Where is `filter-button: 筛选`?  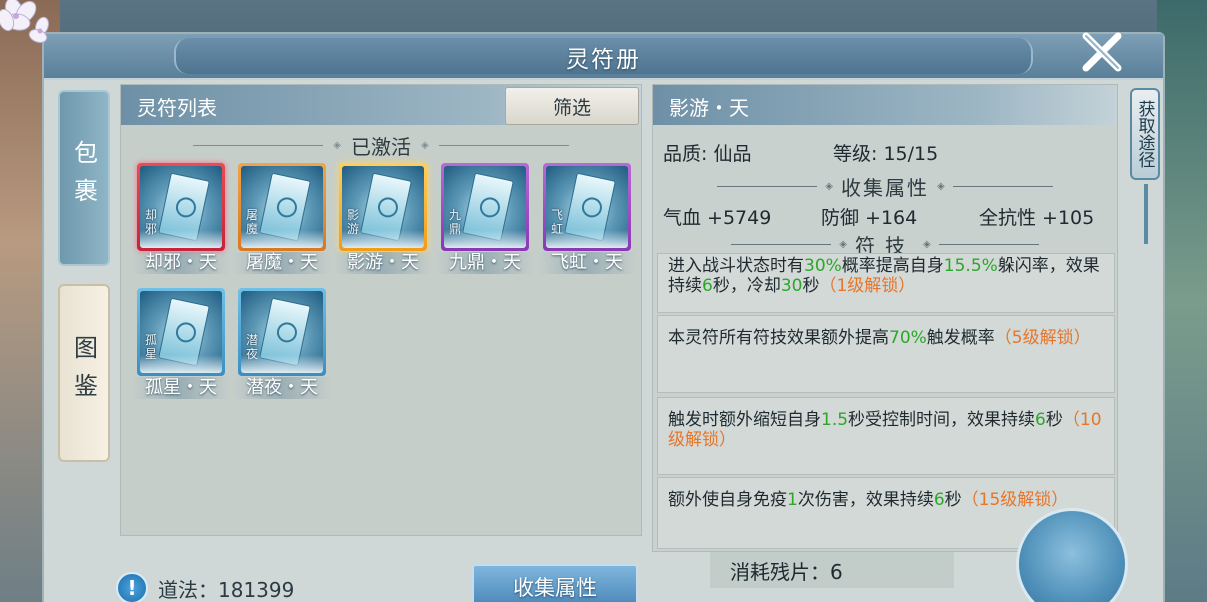
filter-button: 筛选 is located at coordinates (572, 106).